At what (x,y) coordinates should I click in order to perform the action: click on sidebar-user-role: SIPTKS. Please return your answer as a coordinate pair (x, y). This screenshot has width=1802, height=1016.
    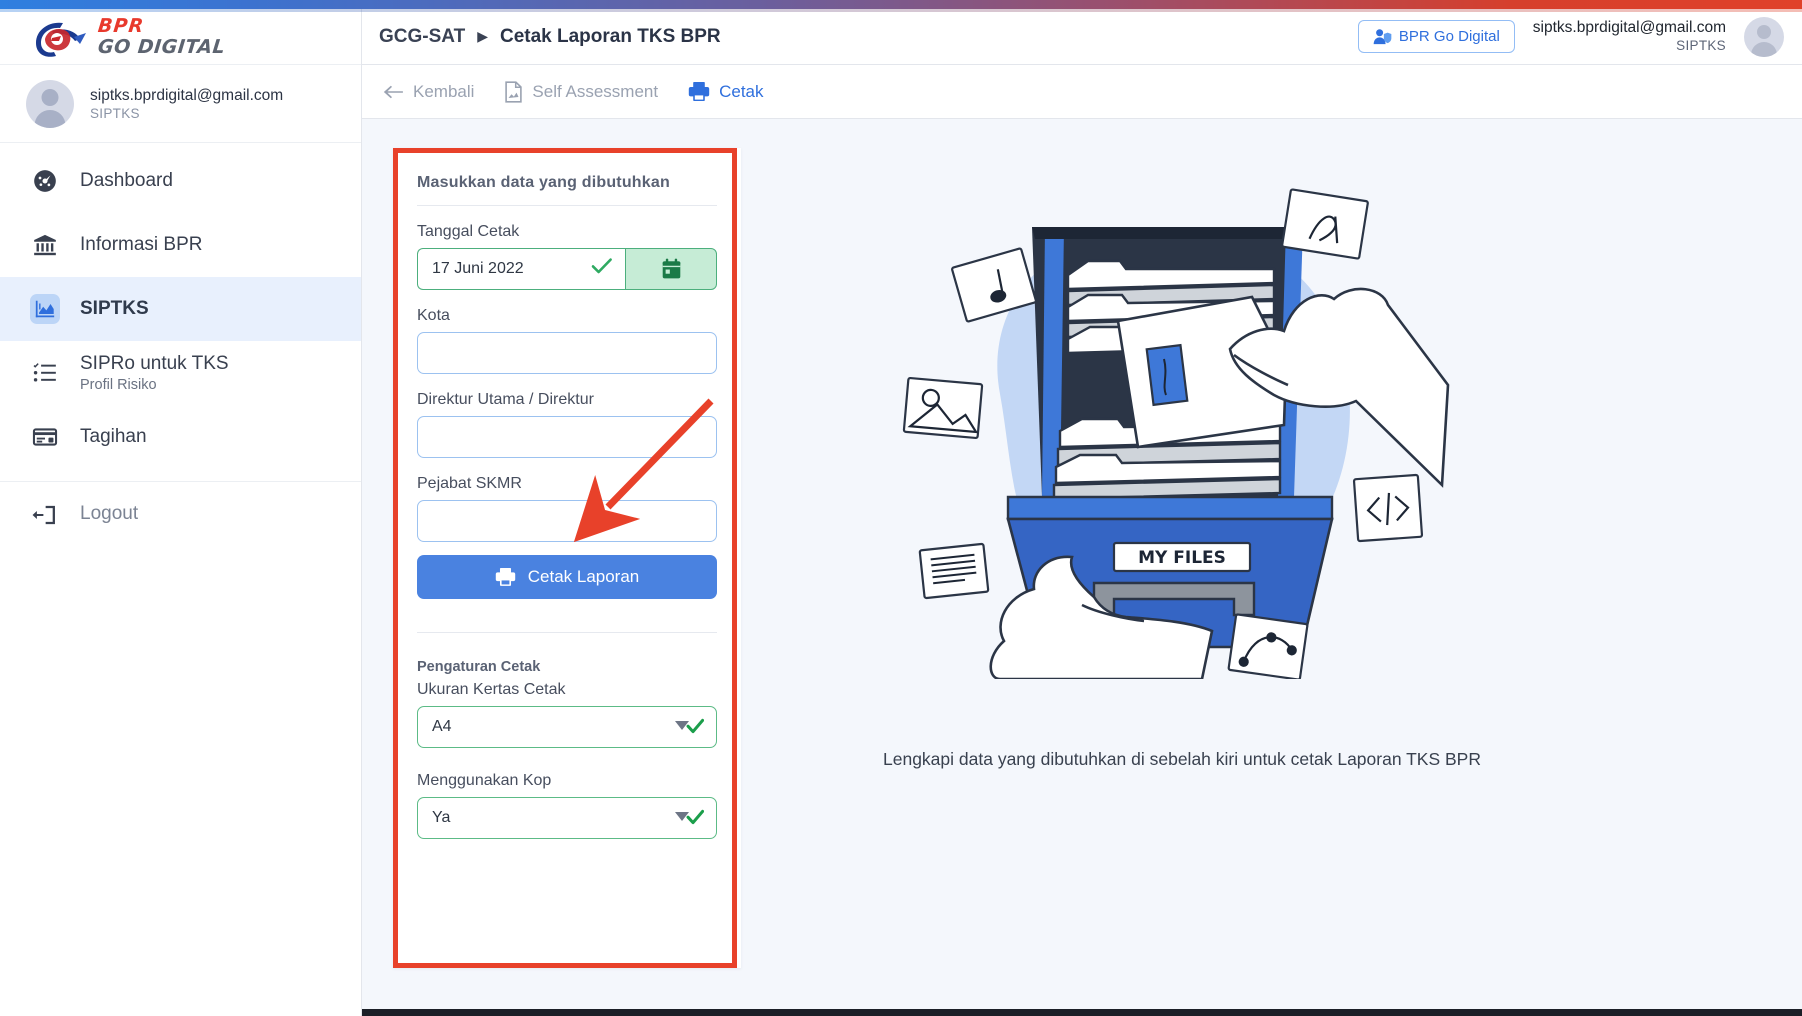
    Looking at the image, I should click on (115, 114).